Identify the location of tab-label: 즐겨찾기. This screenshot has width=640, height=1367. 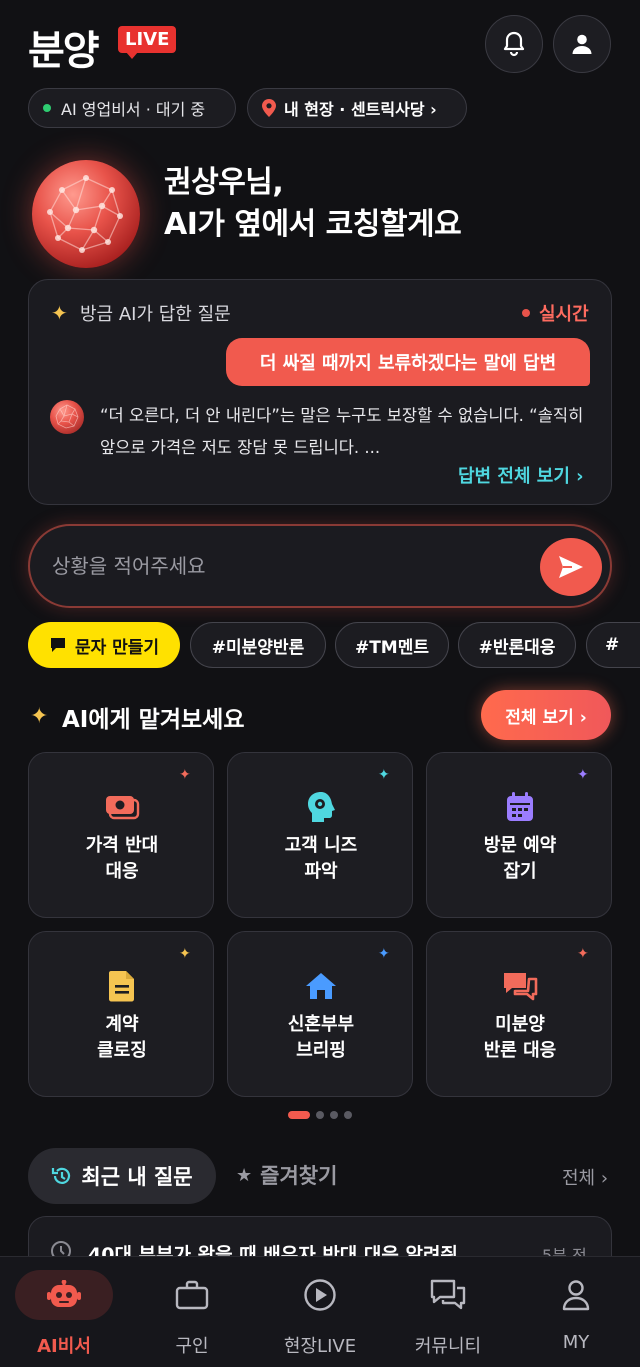
(299, 1176).